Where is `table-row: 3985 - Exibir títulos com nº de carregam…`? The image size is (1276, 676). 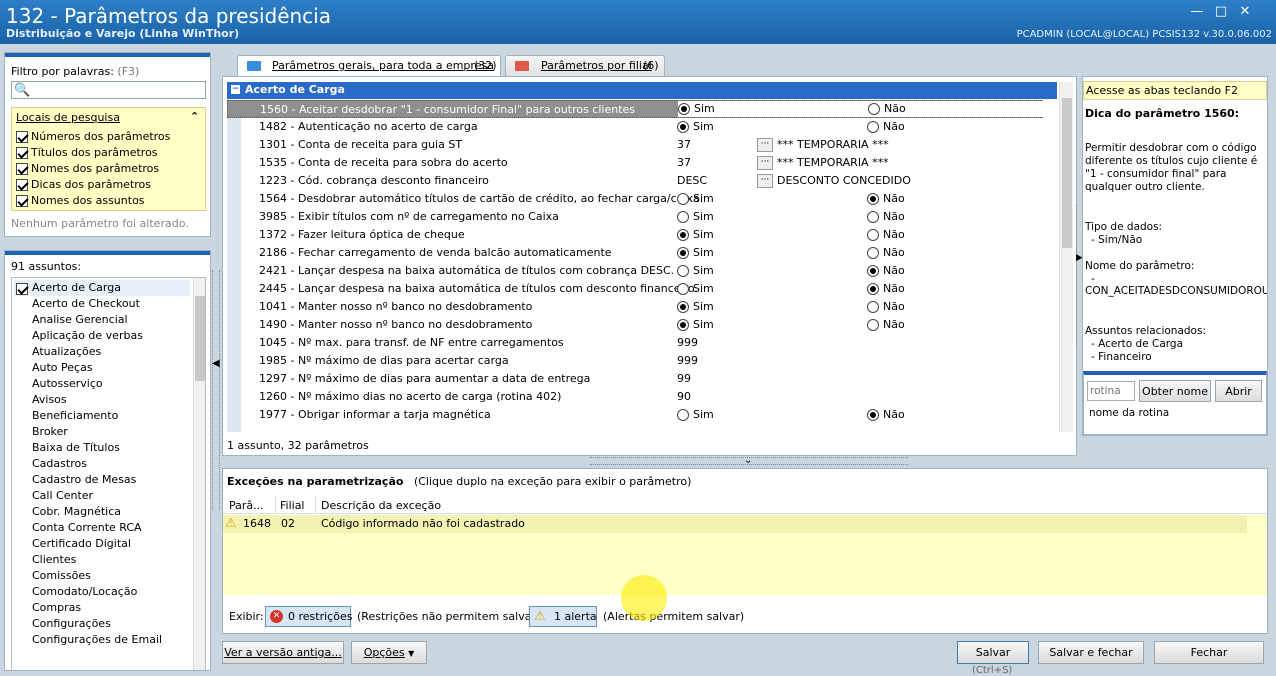
table-row: 3985 - Exibir títulos com nº de carregam… is located at coordinates (635, 217).